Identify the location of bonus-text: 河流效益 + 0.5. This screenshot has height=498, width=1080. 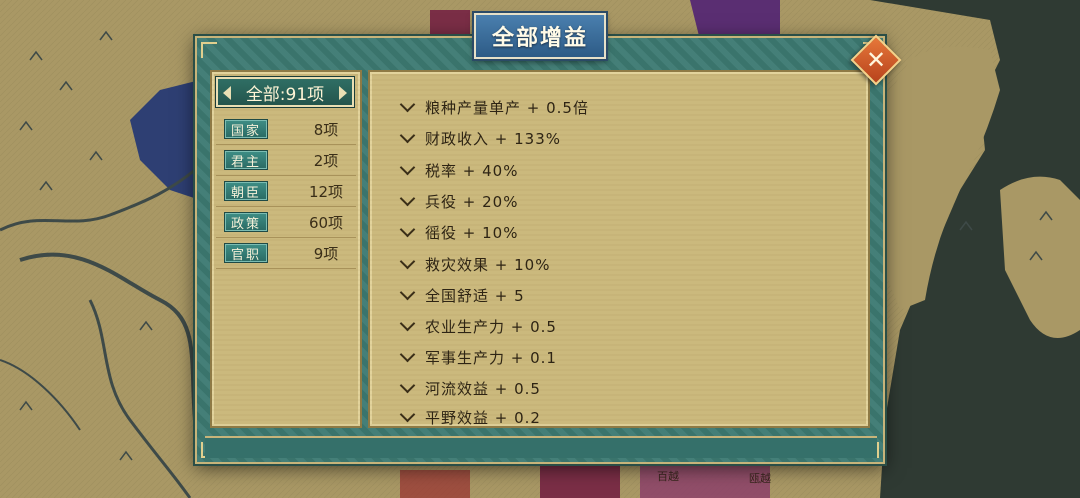
(483, 388).